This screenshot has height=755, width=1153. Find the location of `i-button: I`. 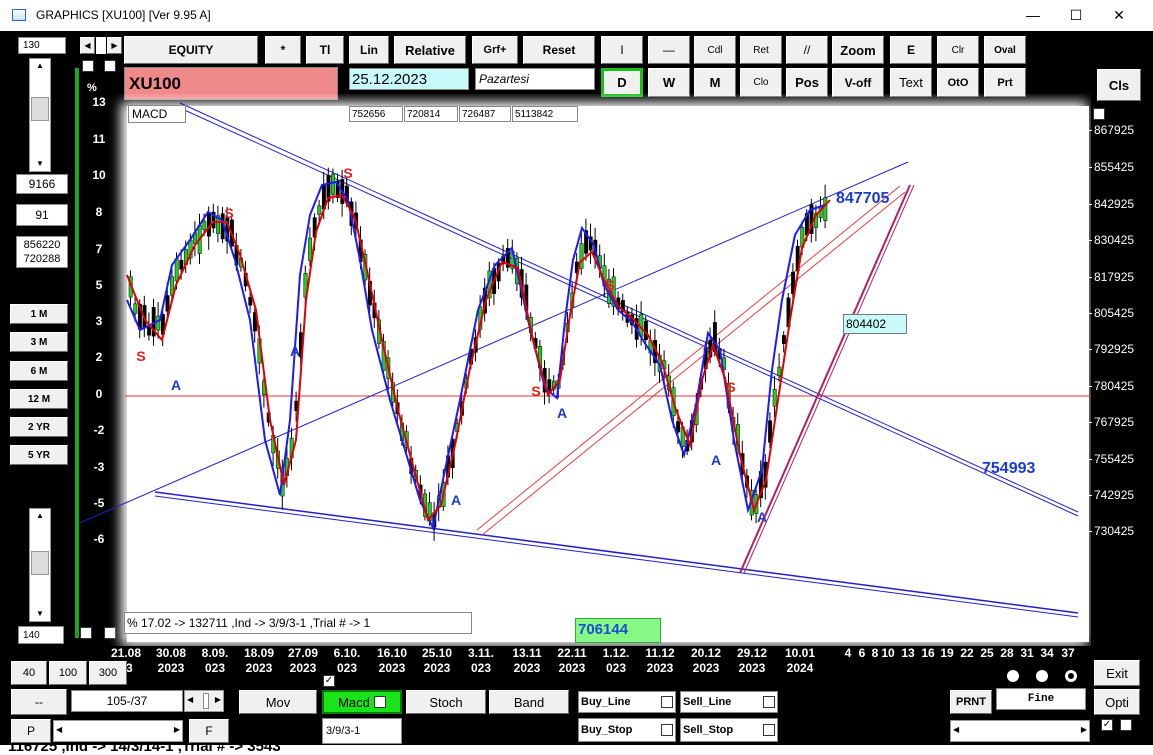

i-button: I is located at coordinates (622, 50).